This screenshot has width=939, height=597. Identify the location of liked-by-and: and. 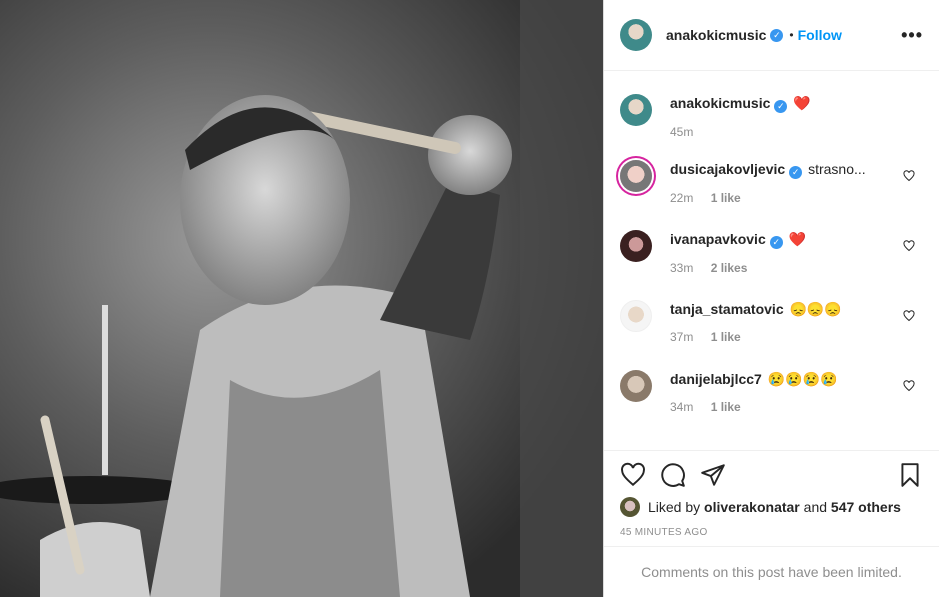
(815, 507).